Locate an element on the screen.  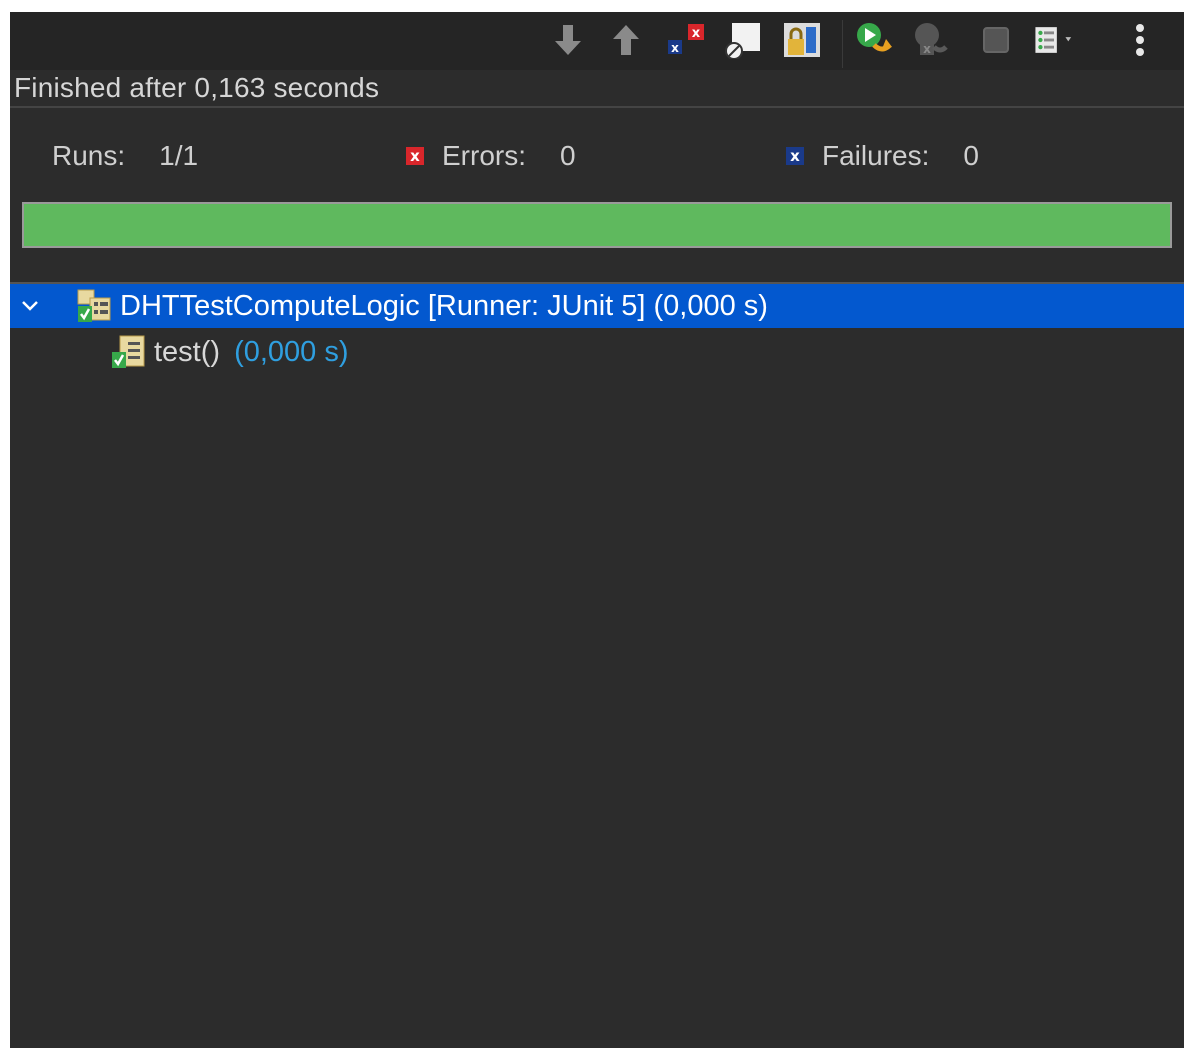
failures-counter: x Failures: 0 is located at coordinates (882, 156).